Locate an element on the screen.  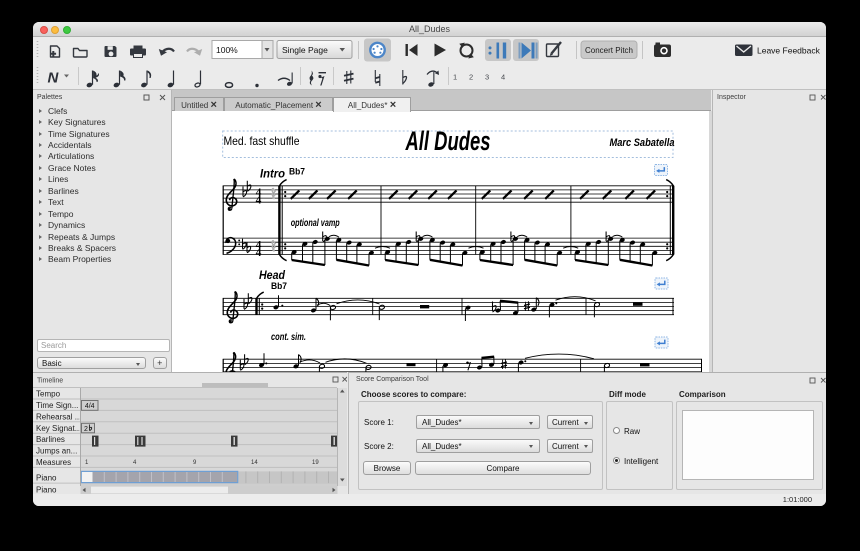
svg-text: optional vamp is located at coordinates (315, 223).